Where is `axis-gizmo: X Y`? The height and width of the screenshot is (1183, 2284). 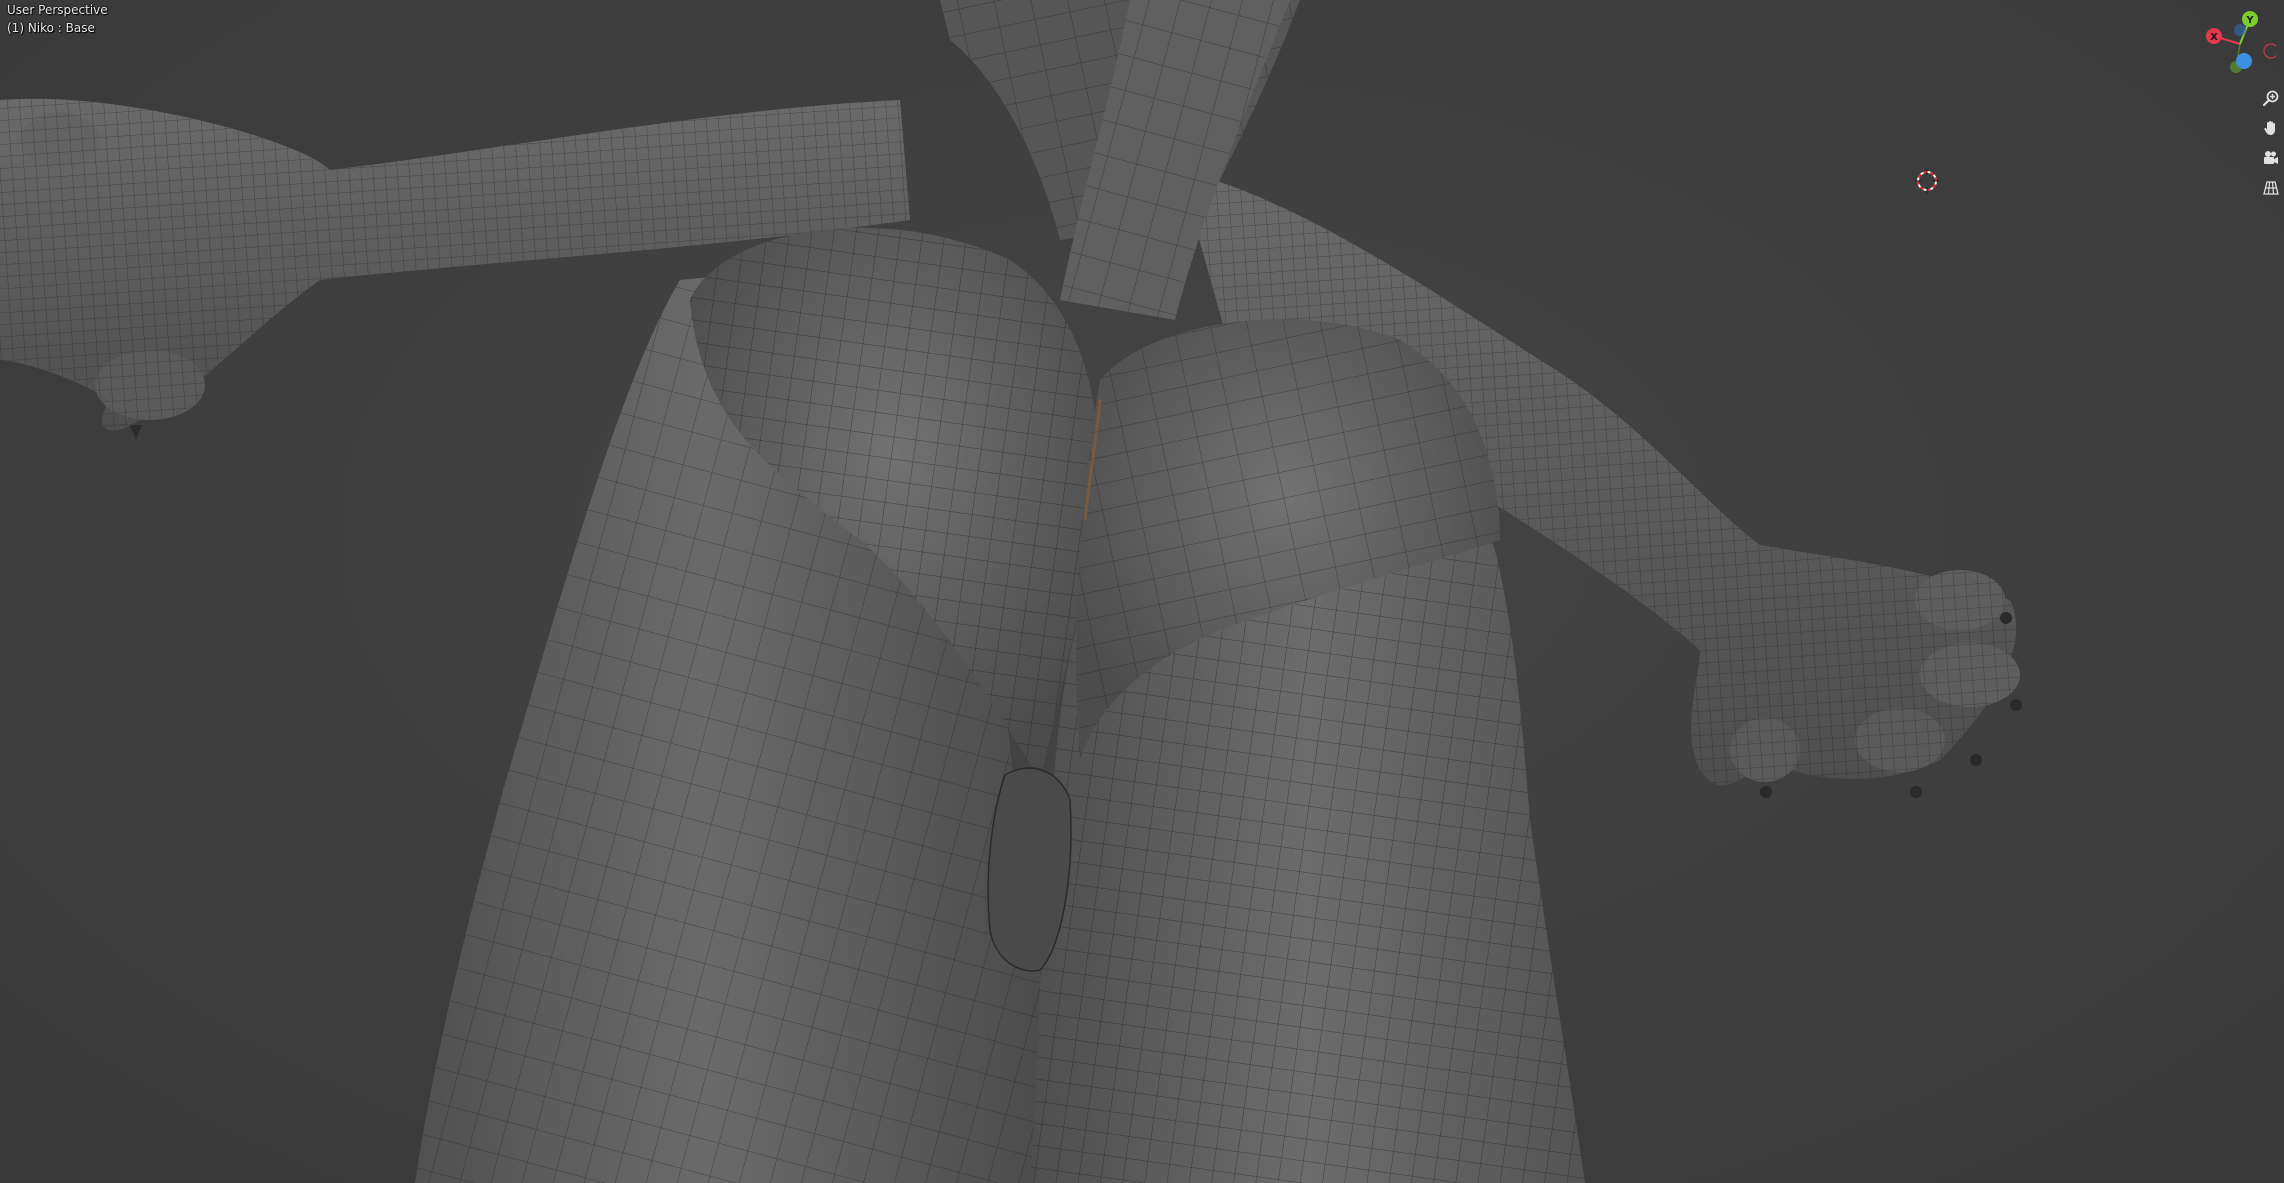 axis-gizmo: X Y is located at coordinates (2236, 43).